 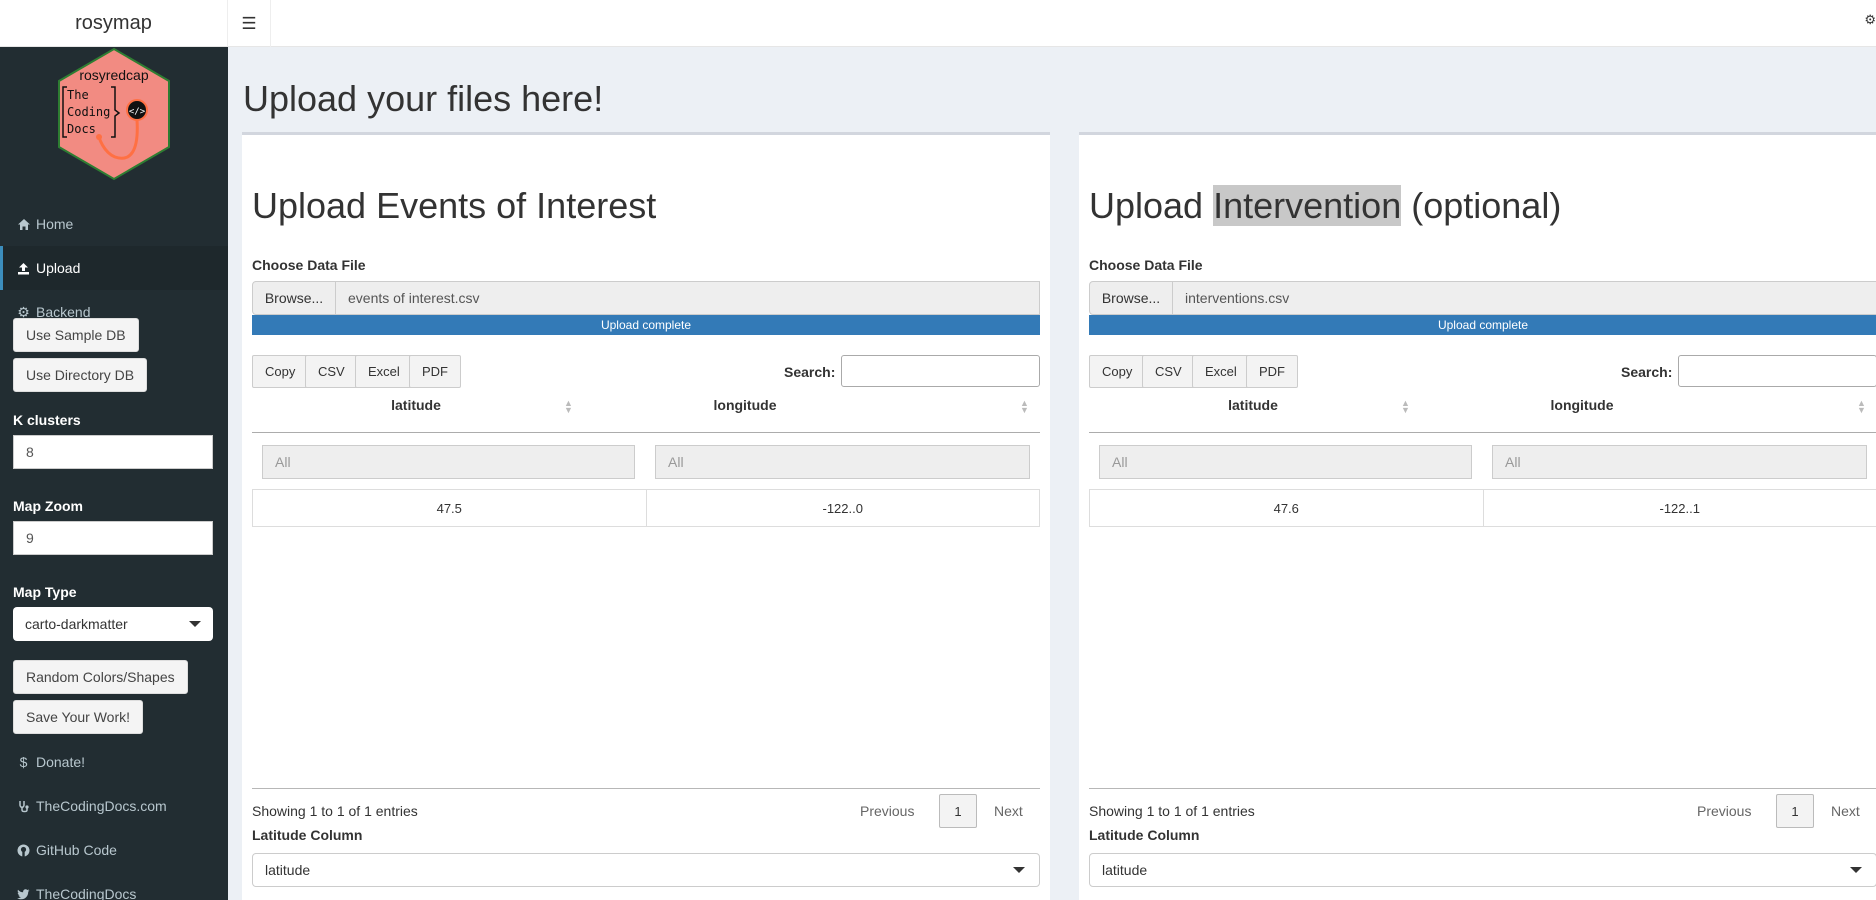 What do you see at coordinates (449, 508) in the screenshot?
I see `table-cell: 47.5` at bounding box center [449, 508].